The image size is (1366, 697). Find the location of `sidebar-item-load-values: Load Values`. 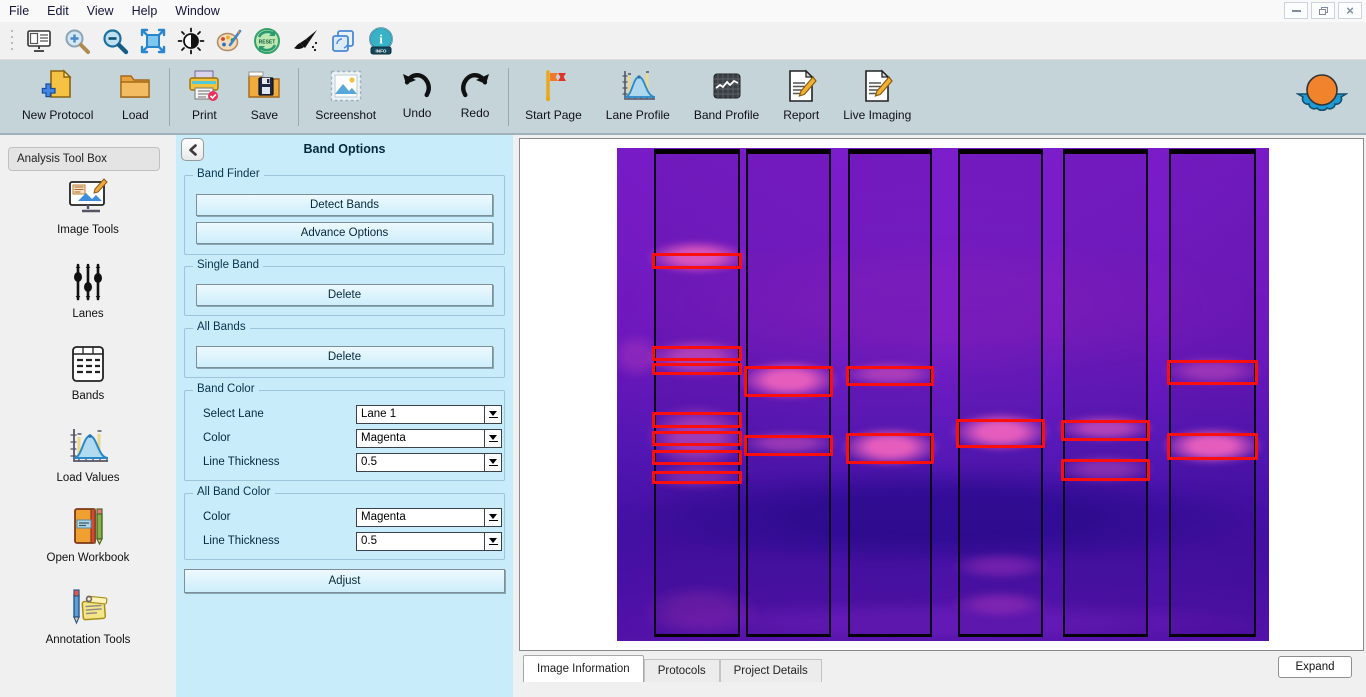

sidebar-item-load-values: Load Values is located at coordinates (88, 463).